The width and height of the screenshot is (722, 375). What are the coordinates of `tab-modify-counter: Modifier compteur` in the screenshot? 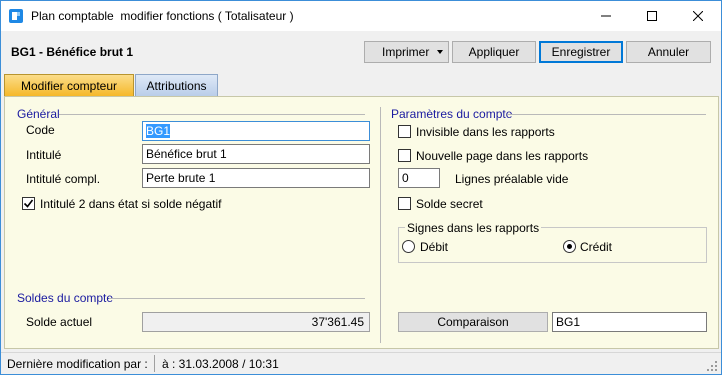 It's located at (69, 85).